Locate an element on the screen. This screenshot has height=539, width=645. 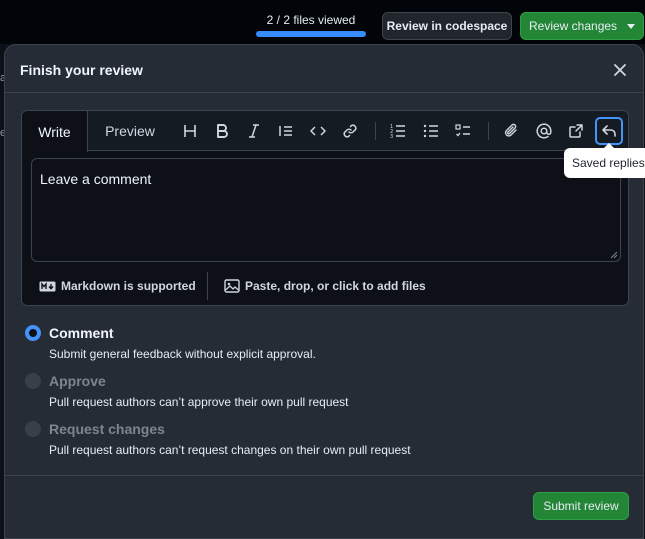
review-changes-button: Review changes is located at coordinates (582, 26).